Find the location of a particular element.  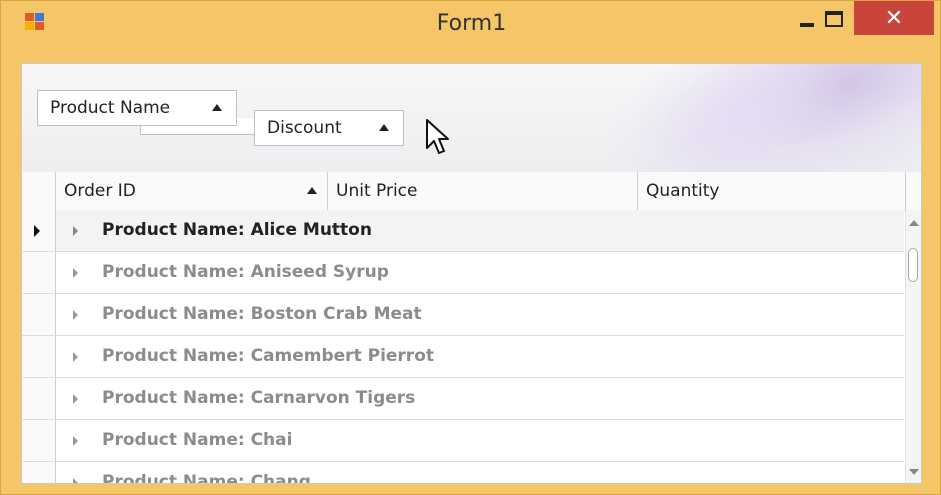

scroll-up-icon is located at coordinates (914, 223).